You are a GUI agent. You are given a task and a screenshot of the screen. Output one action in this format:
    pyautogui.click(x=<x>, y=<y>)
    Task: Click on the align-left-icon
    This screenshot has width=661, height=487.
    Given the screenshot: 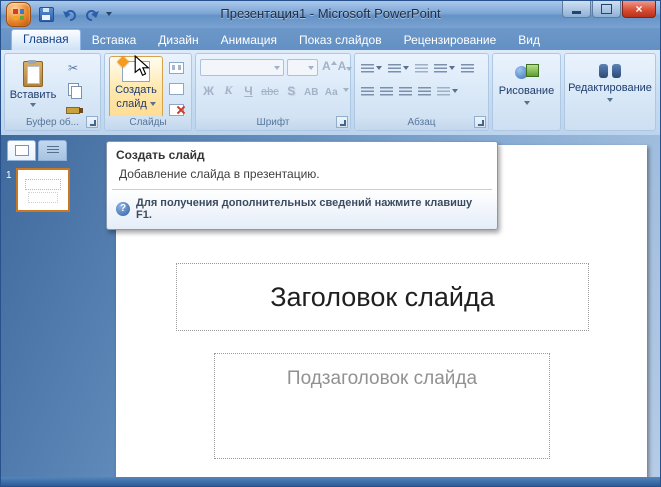 What is the action you would take?
    pyautogui.click(x=367, y=91)
    